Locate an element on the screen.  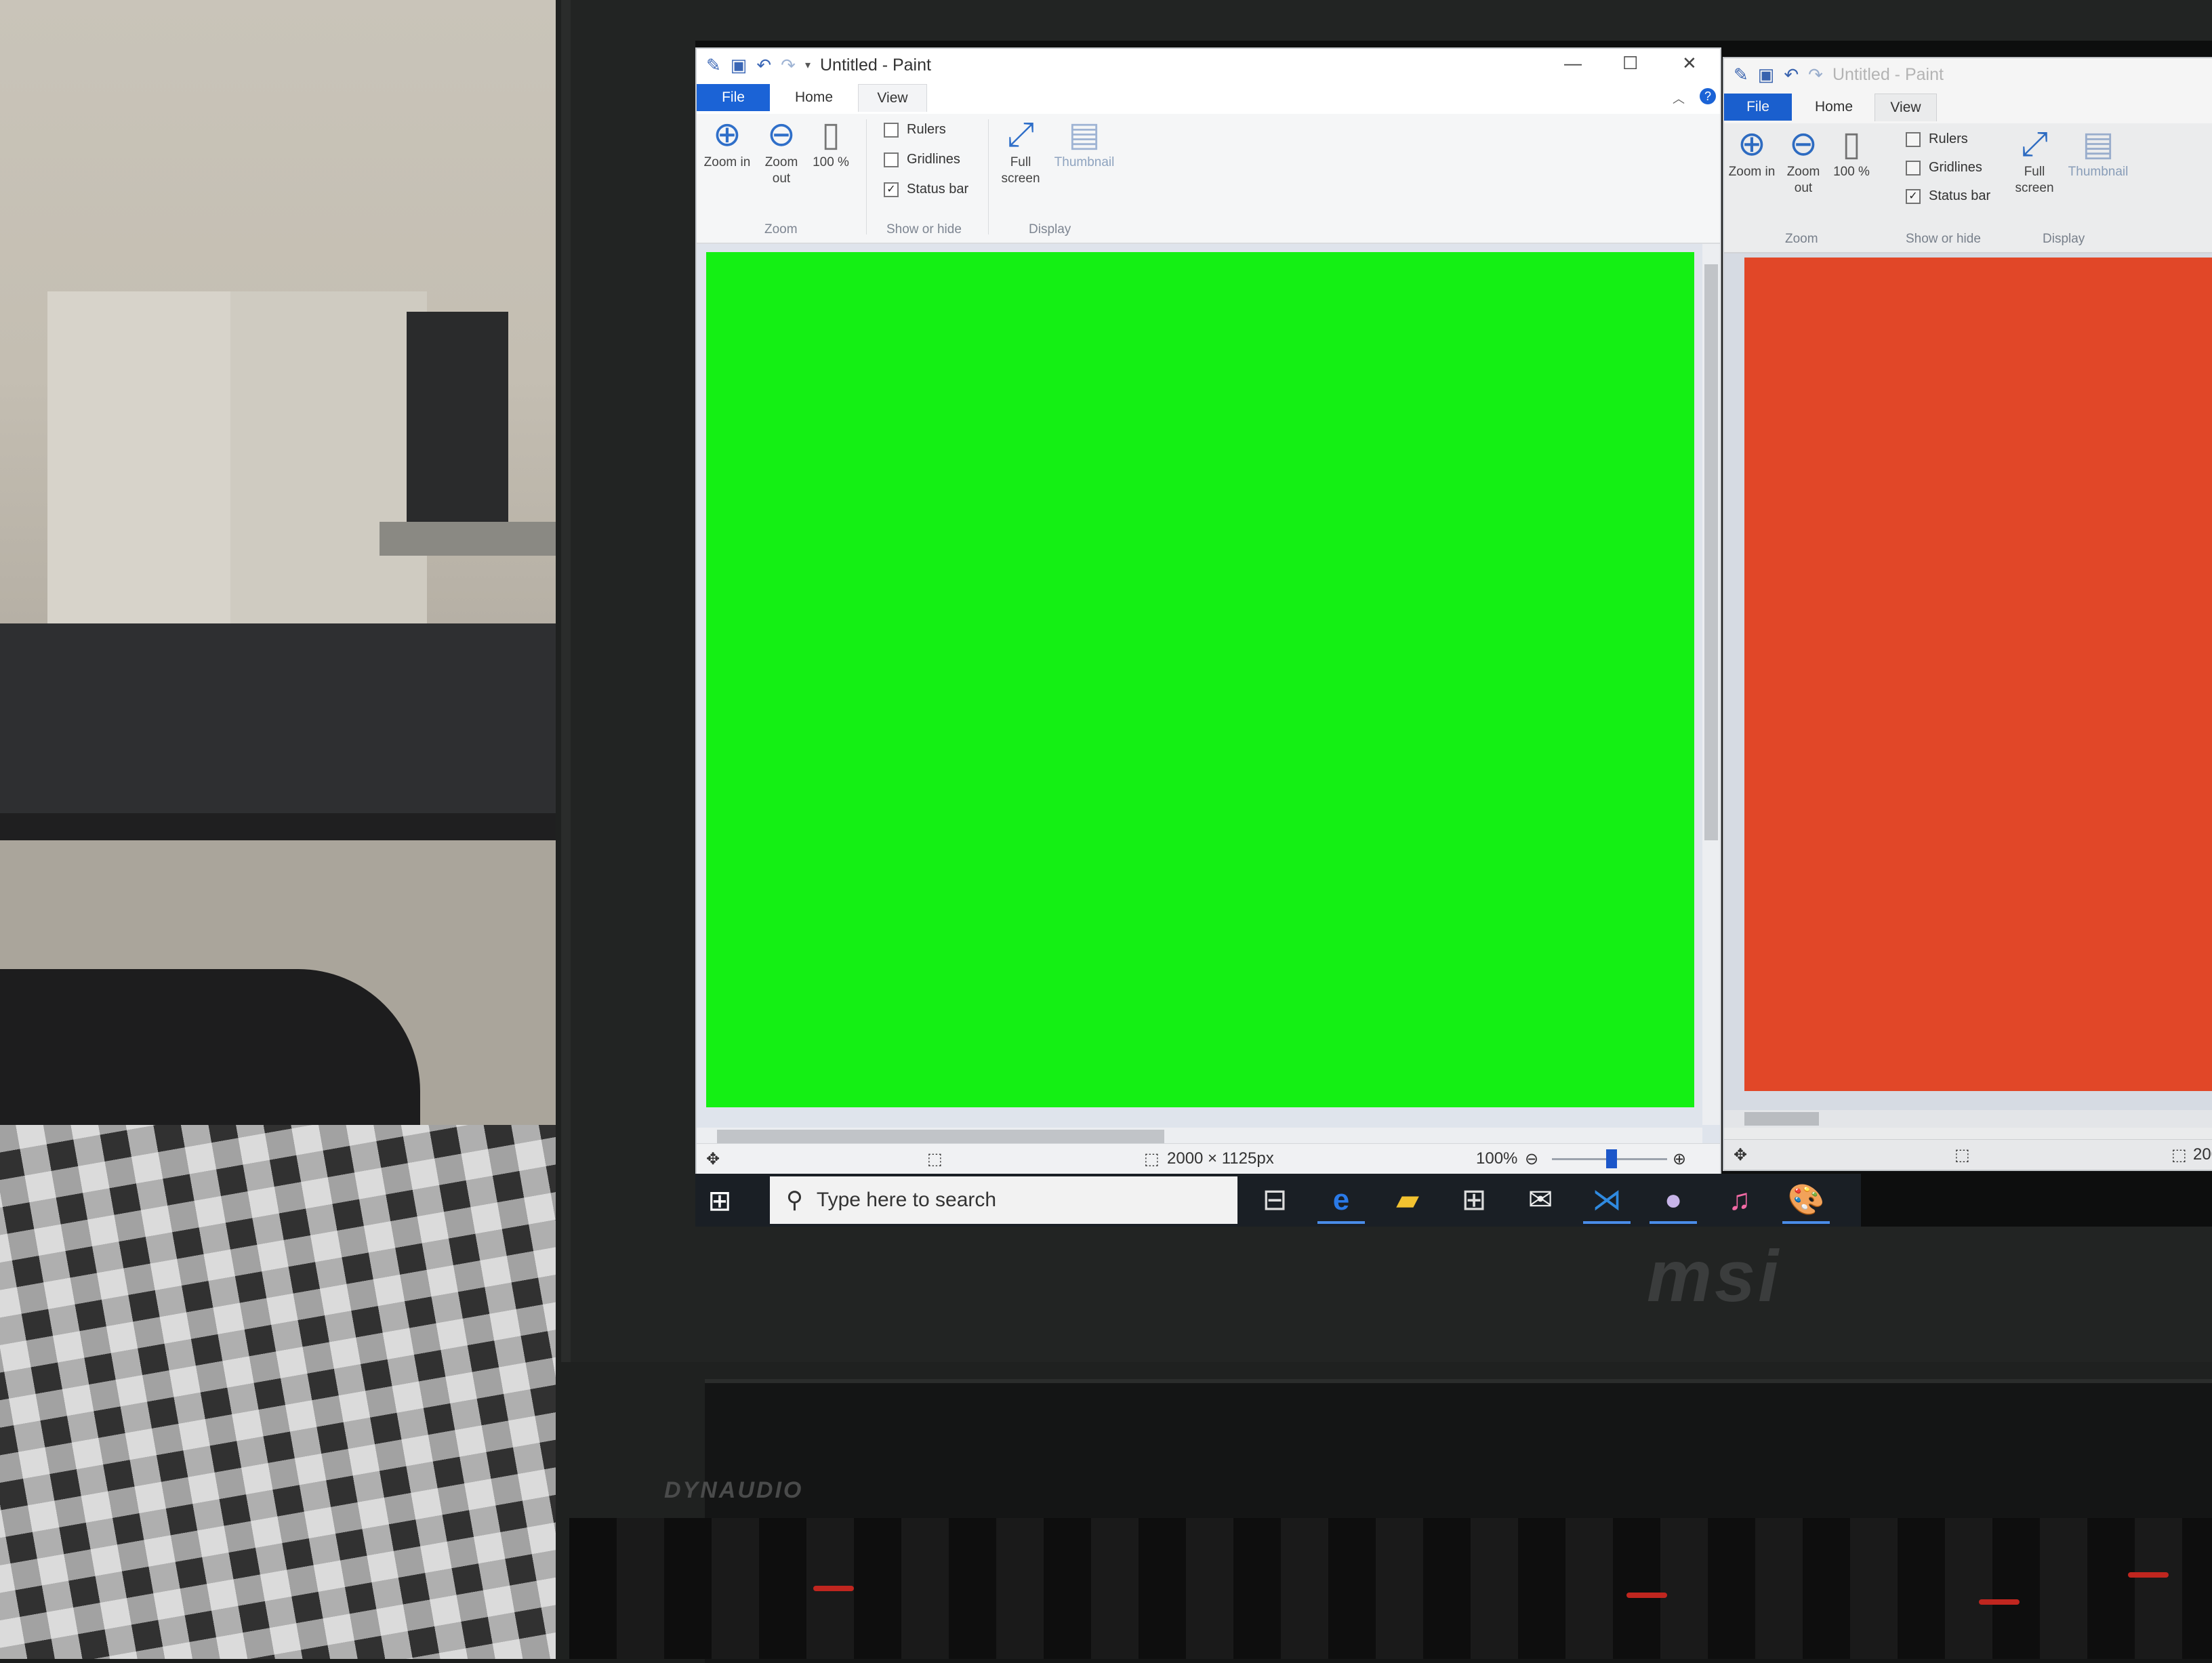
minimize-icon: — is located at coordinates (1573, 64).